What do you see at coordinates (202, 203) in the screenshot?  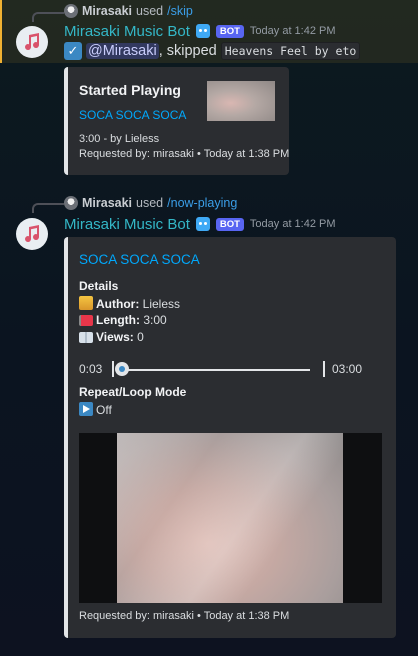 I see `reply-command: /now-playing` at bounding box center [202, 203].